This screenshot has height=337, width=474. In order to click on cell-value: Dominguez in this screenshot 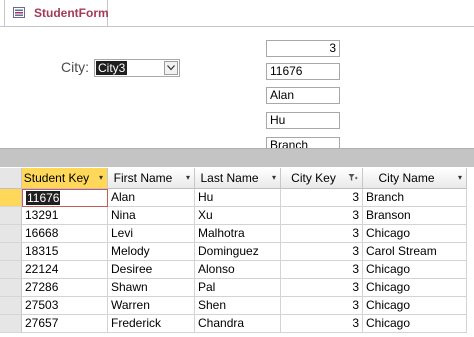, I will do `click(228, 251)`.